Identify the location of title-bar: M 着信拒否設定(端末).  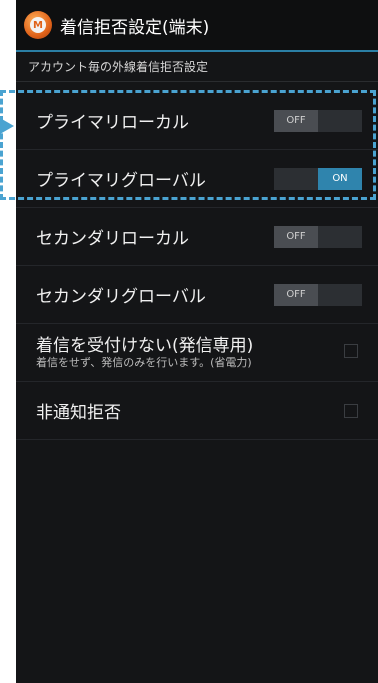
(197, 26).